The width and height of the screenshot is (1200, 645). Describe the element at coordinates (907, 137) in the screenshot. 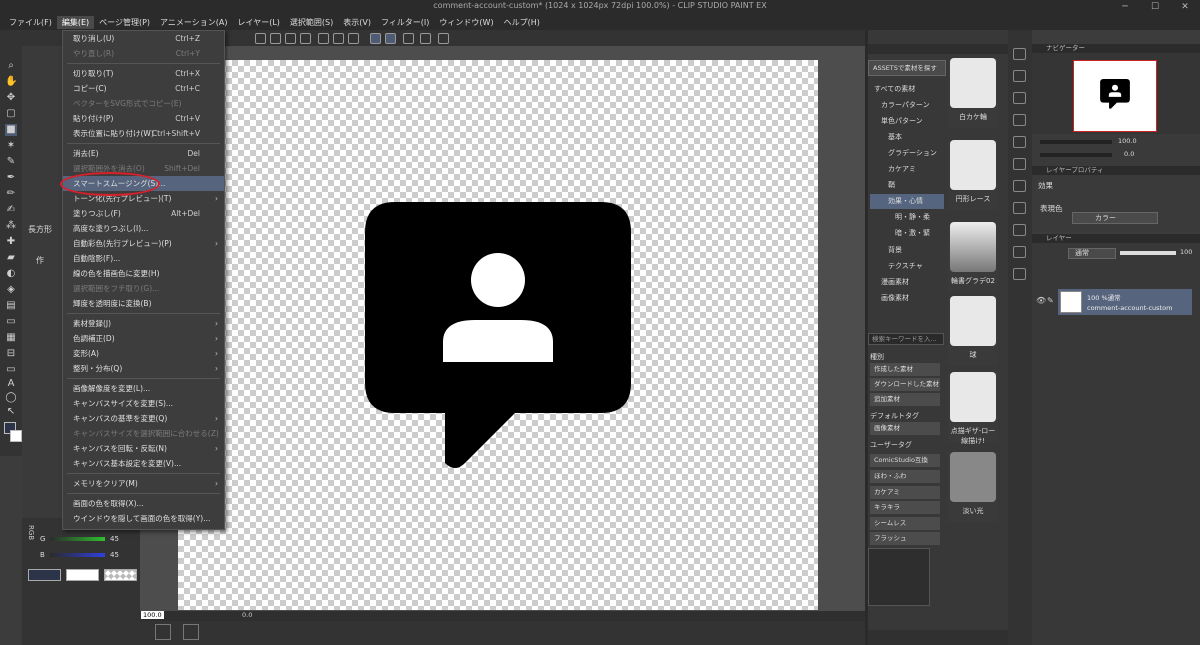

I see `material-tree-item: 基本` at that location.